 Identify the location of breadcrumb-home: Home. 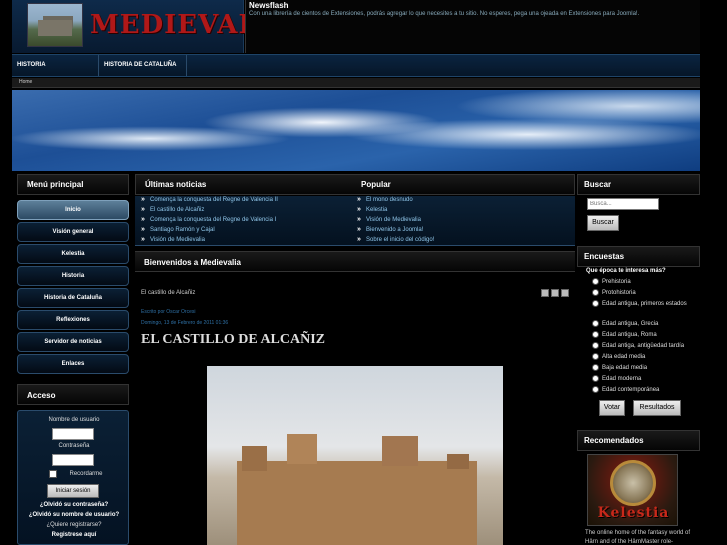
(25, 82).